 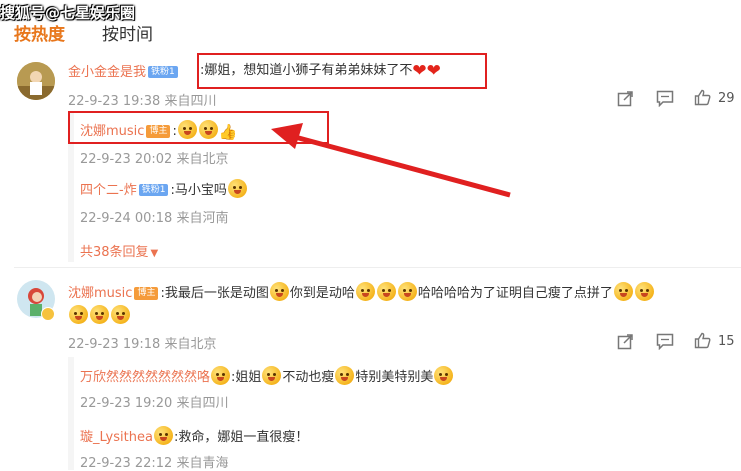 I want to click on tab-by-hot: 按热度, so click(x=39, y=32).